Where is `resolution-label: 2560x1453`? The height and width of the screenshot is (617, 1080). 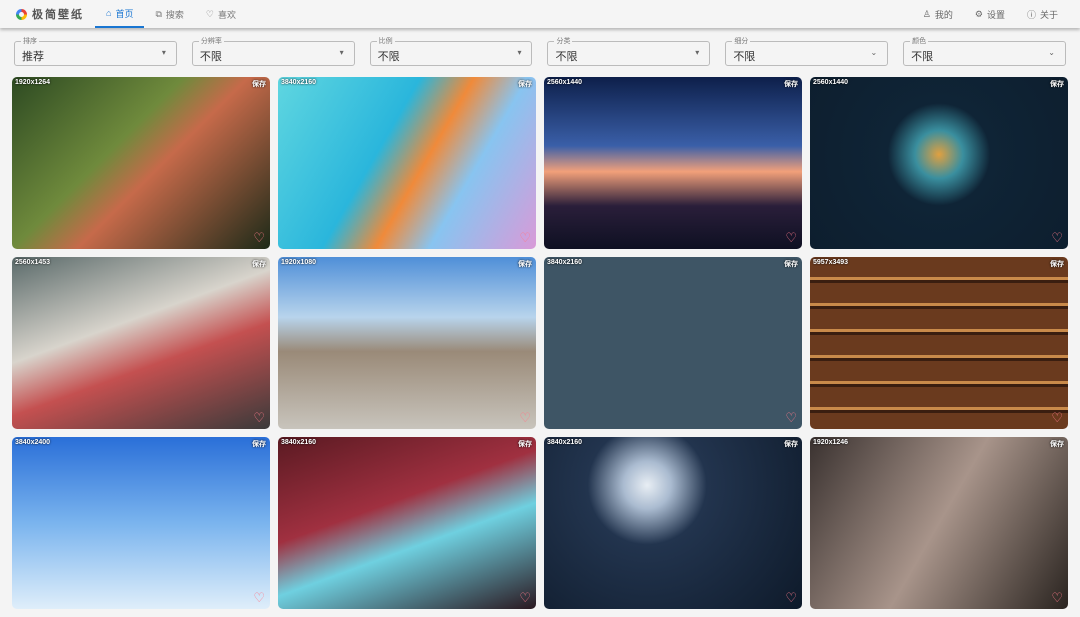
resolution-label: 2560x1453 is located at coordinates (33, 262).